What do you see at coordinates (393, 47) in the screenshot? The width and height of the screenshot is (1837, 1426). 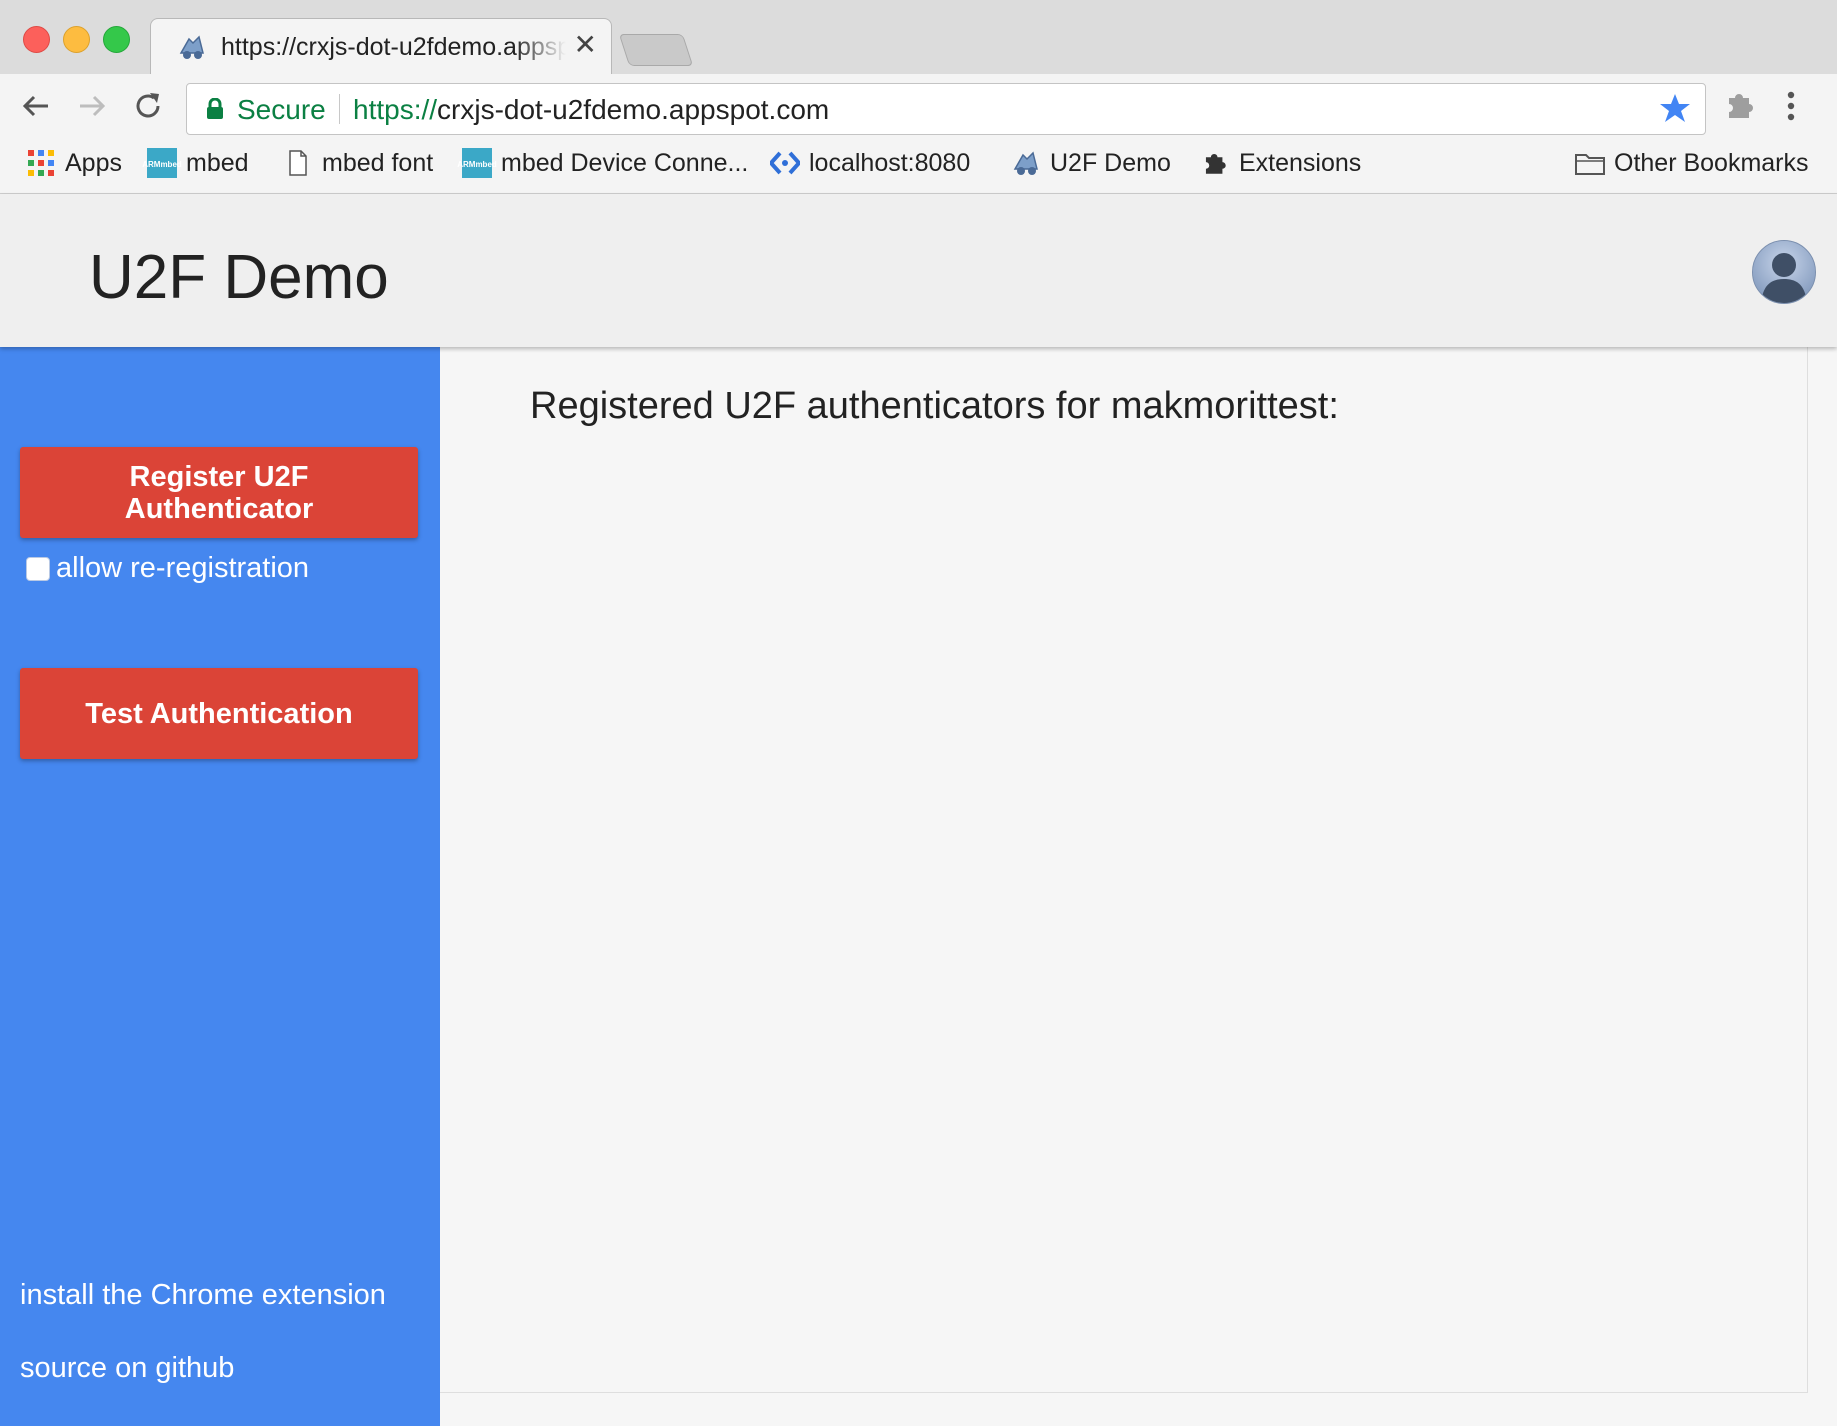 I see `tab-title: https://crxjs-dot-u2fdemo.appspot.com` at bounding box center [393, 47].